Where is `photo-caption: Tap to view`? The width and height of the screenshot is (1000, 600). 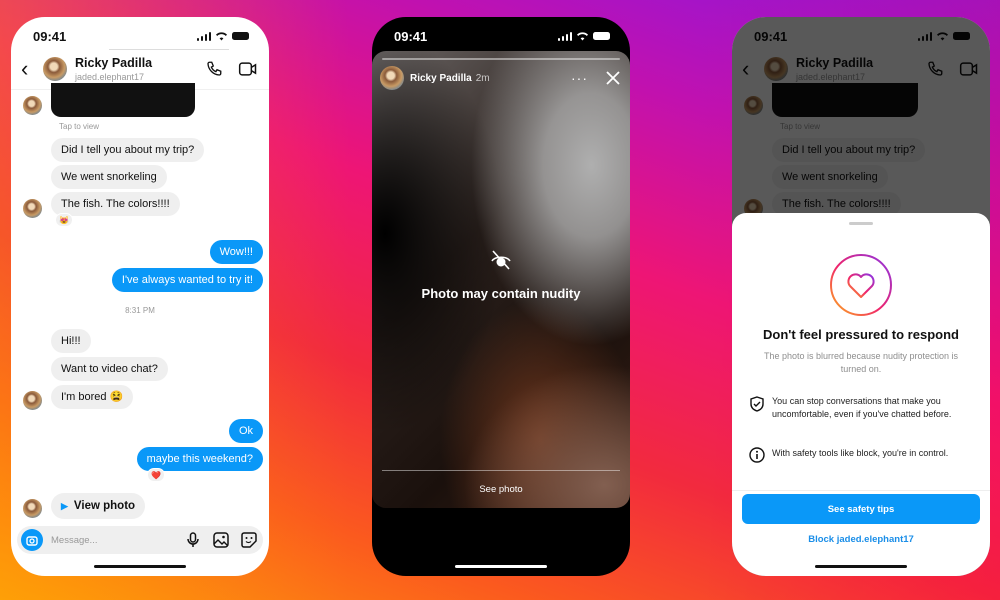
photo-caption: Tap to view is located at coordinates (79, 126).